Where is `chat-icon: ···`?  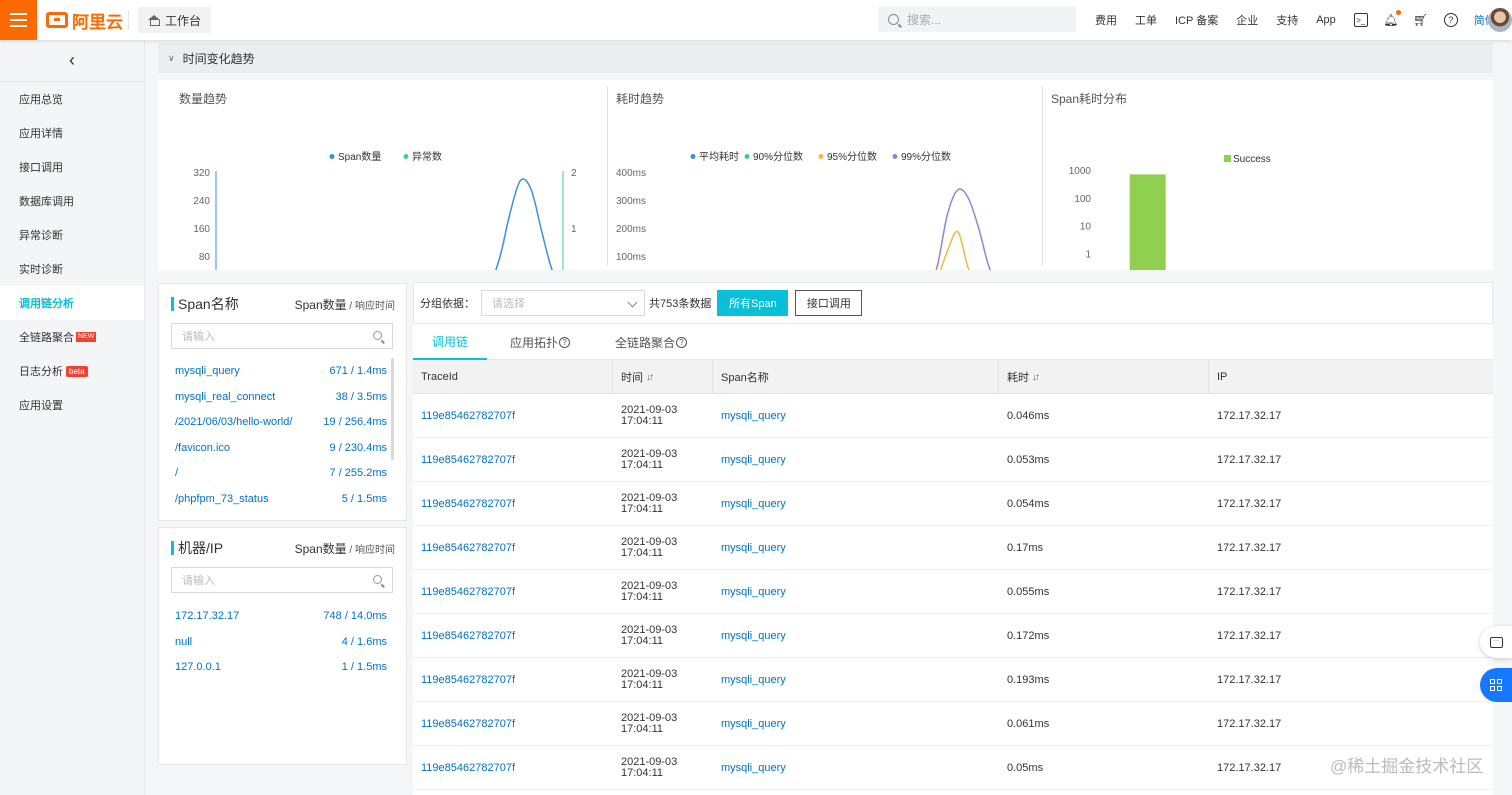
chat-icon: ··· is located at coordinates (1496, 642).